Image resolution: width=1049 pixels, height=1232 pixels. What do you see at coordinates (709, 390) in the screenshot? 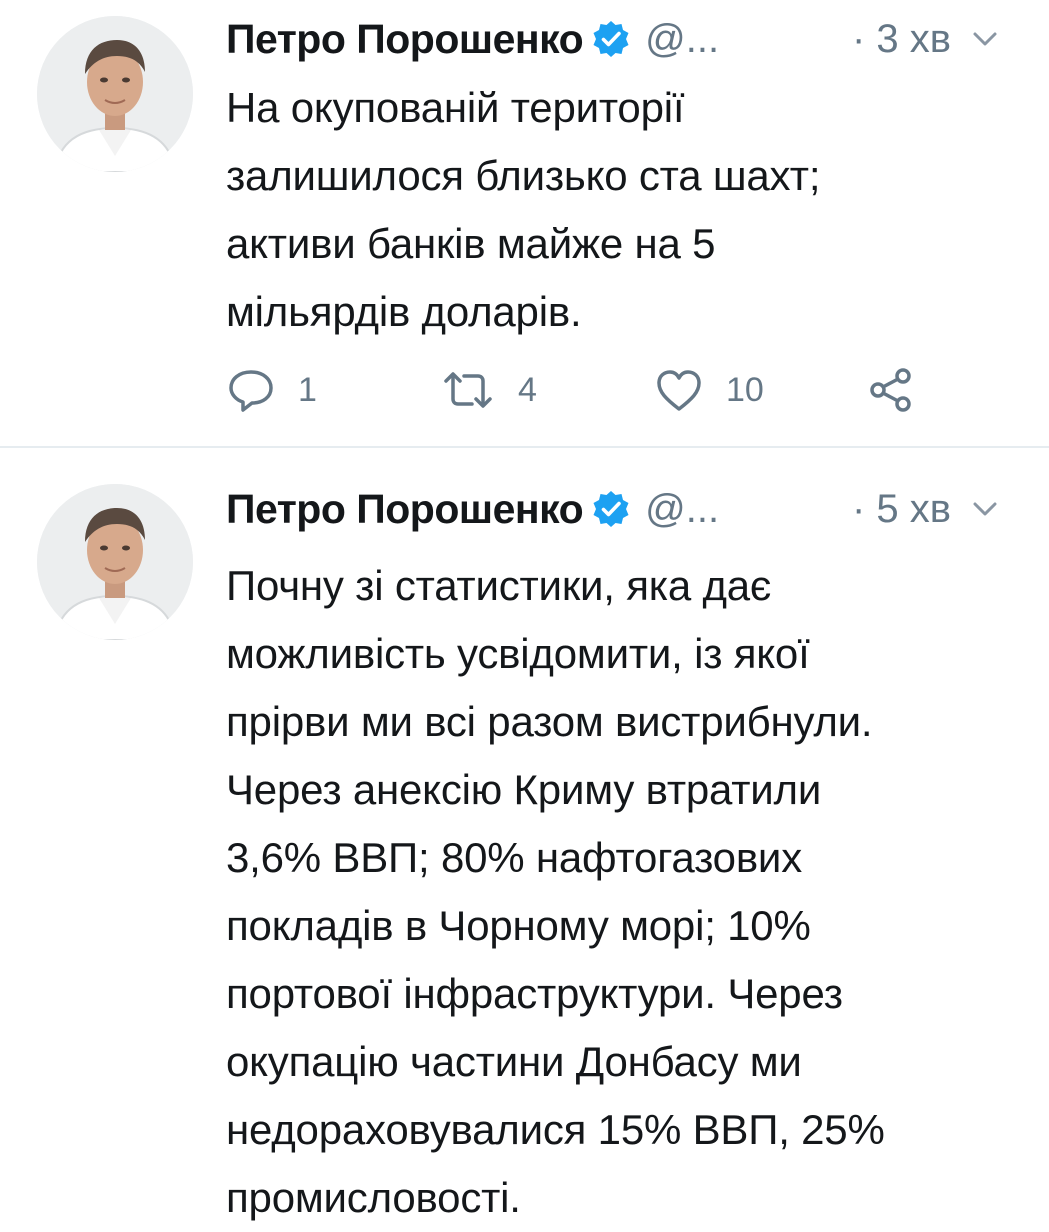
I see `like-button: 10` at bounding box center [709, 390].